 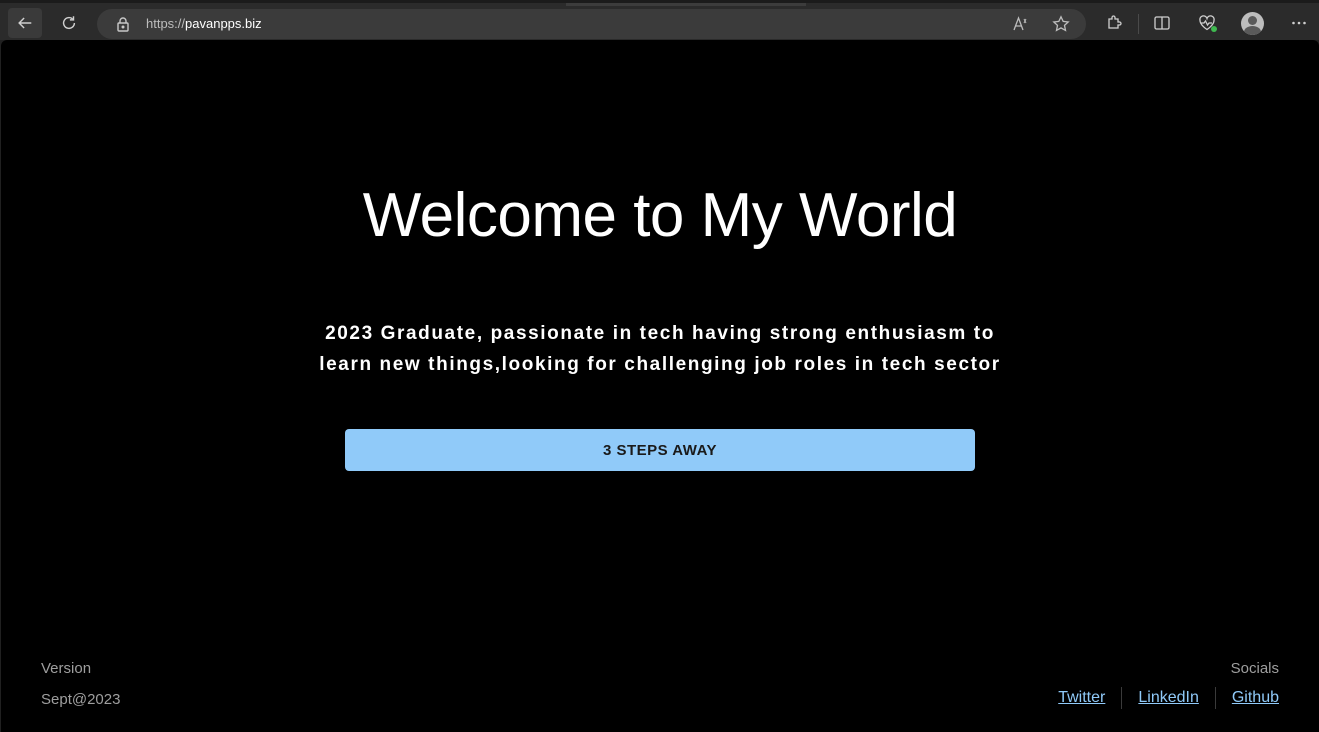 What do you see at coordinates (1168, 698) in the screenshot?
I see `linkedin-link: LinkedIn` at bounding box center [1168, 698].